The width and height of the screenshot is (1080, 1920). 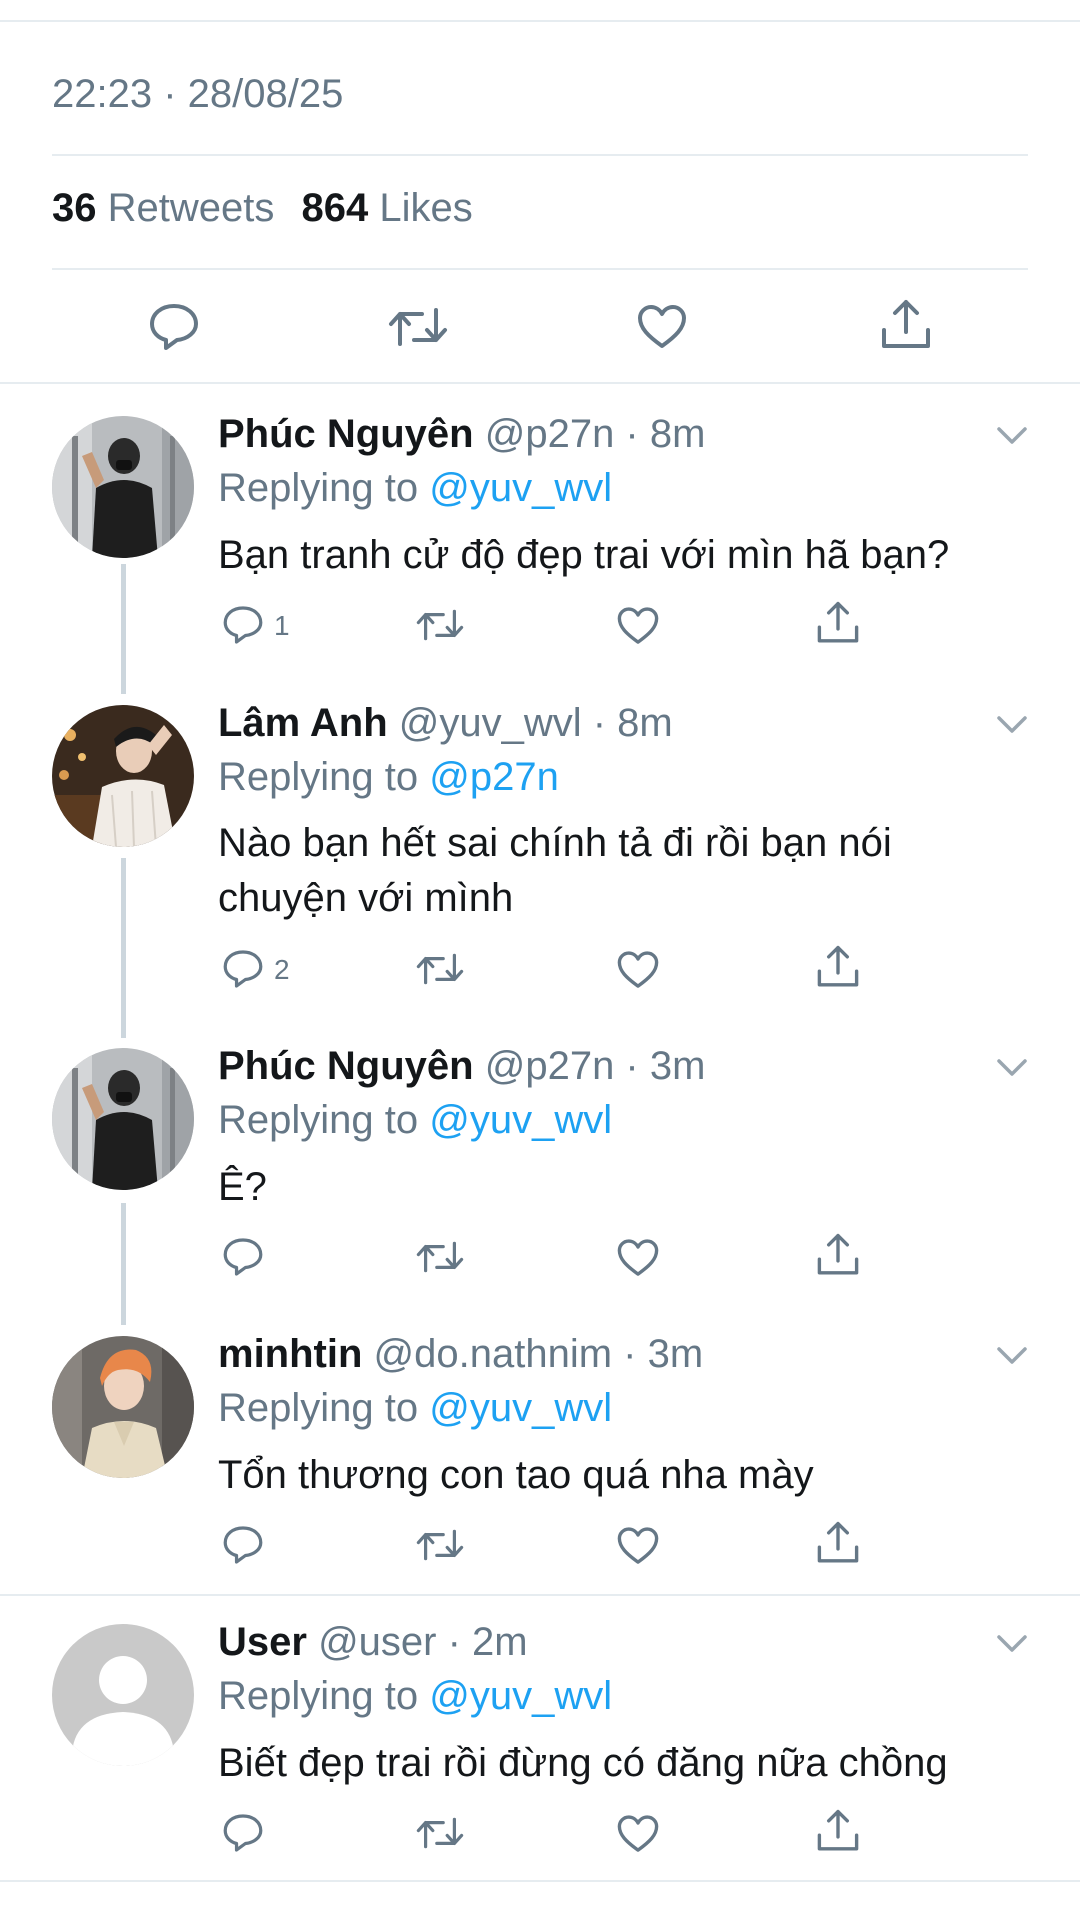 What do you see at coordinates (198, 94) in the screenshot?
I see `tweet-timestamp: 22:23 · 28/08/25` at bounding box center [198, 94].